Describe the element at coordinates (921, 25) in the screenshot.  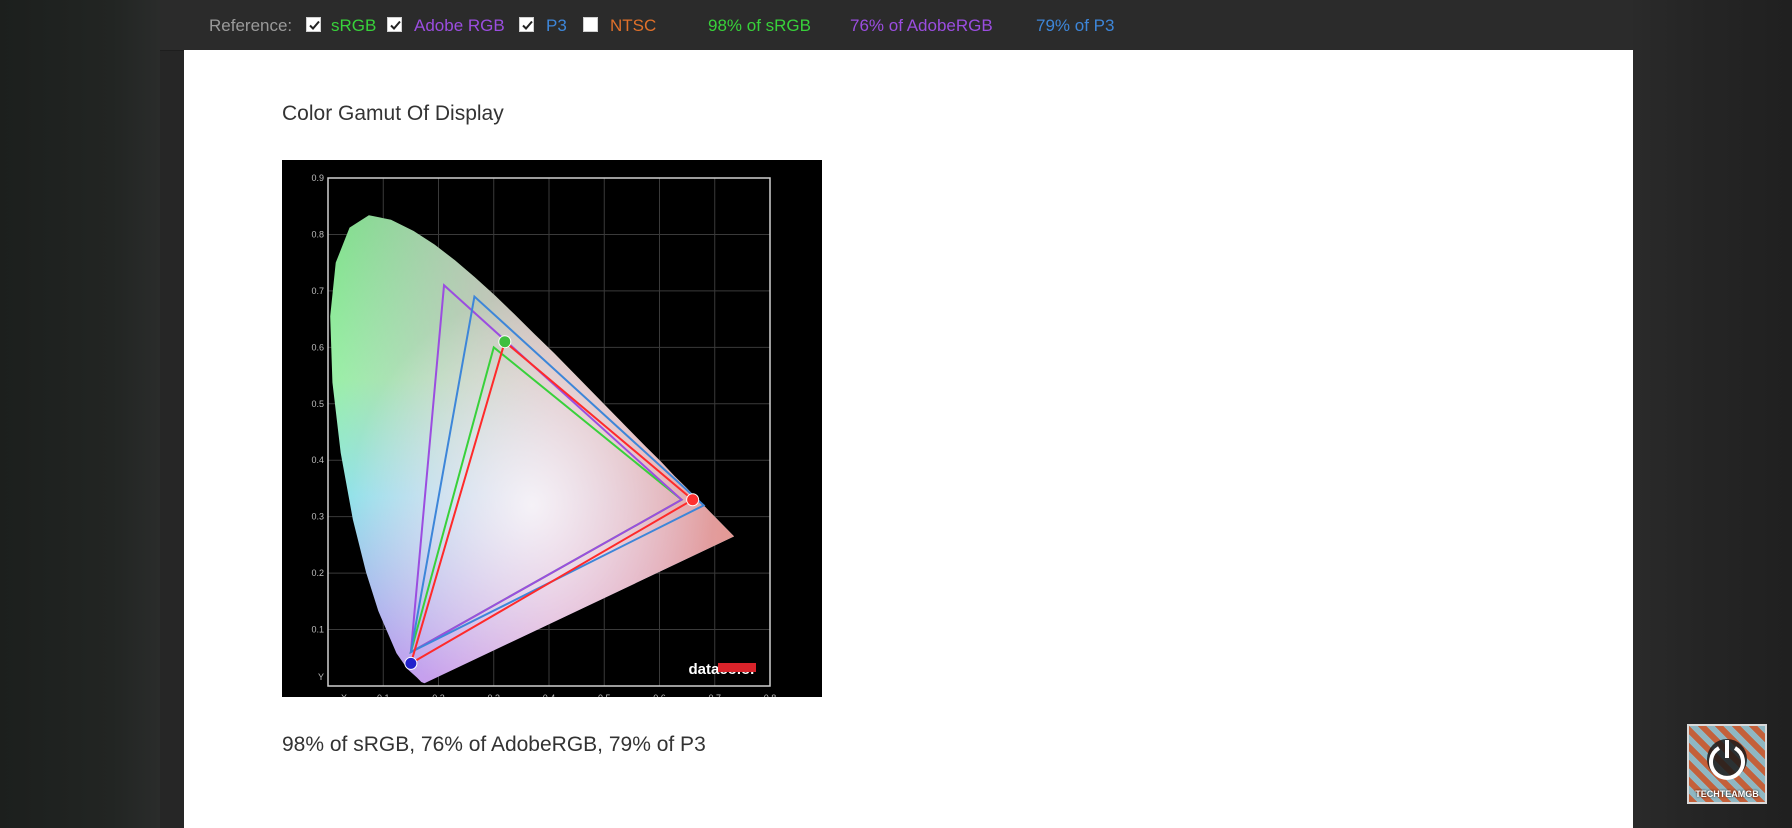
I see `adobergb-coverage-stat: 76% of AdobeRGB` at that location.